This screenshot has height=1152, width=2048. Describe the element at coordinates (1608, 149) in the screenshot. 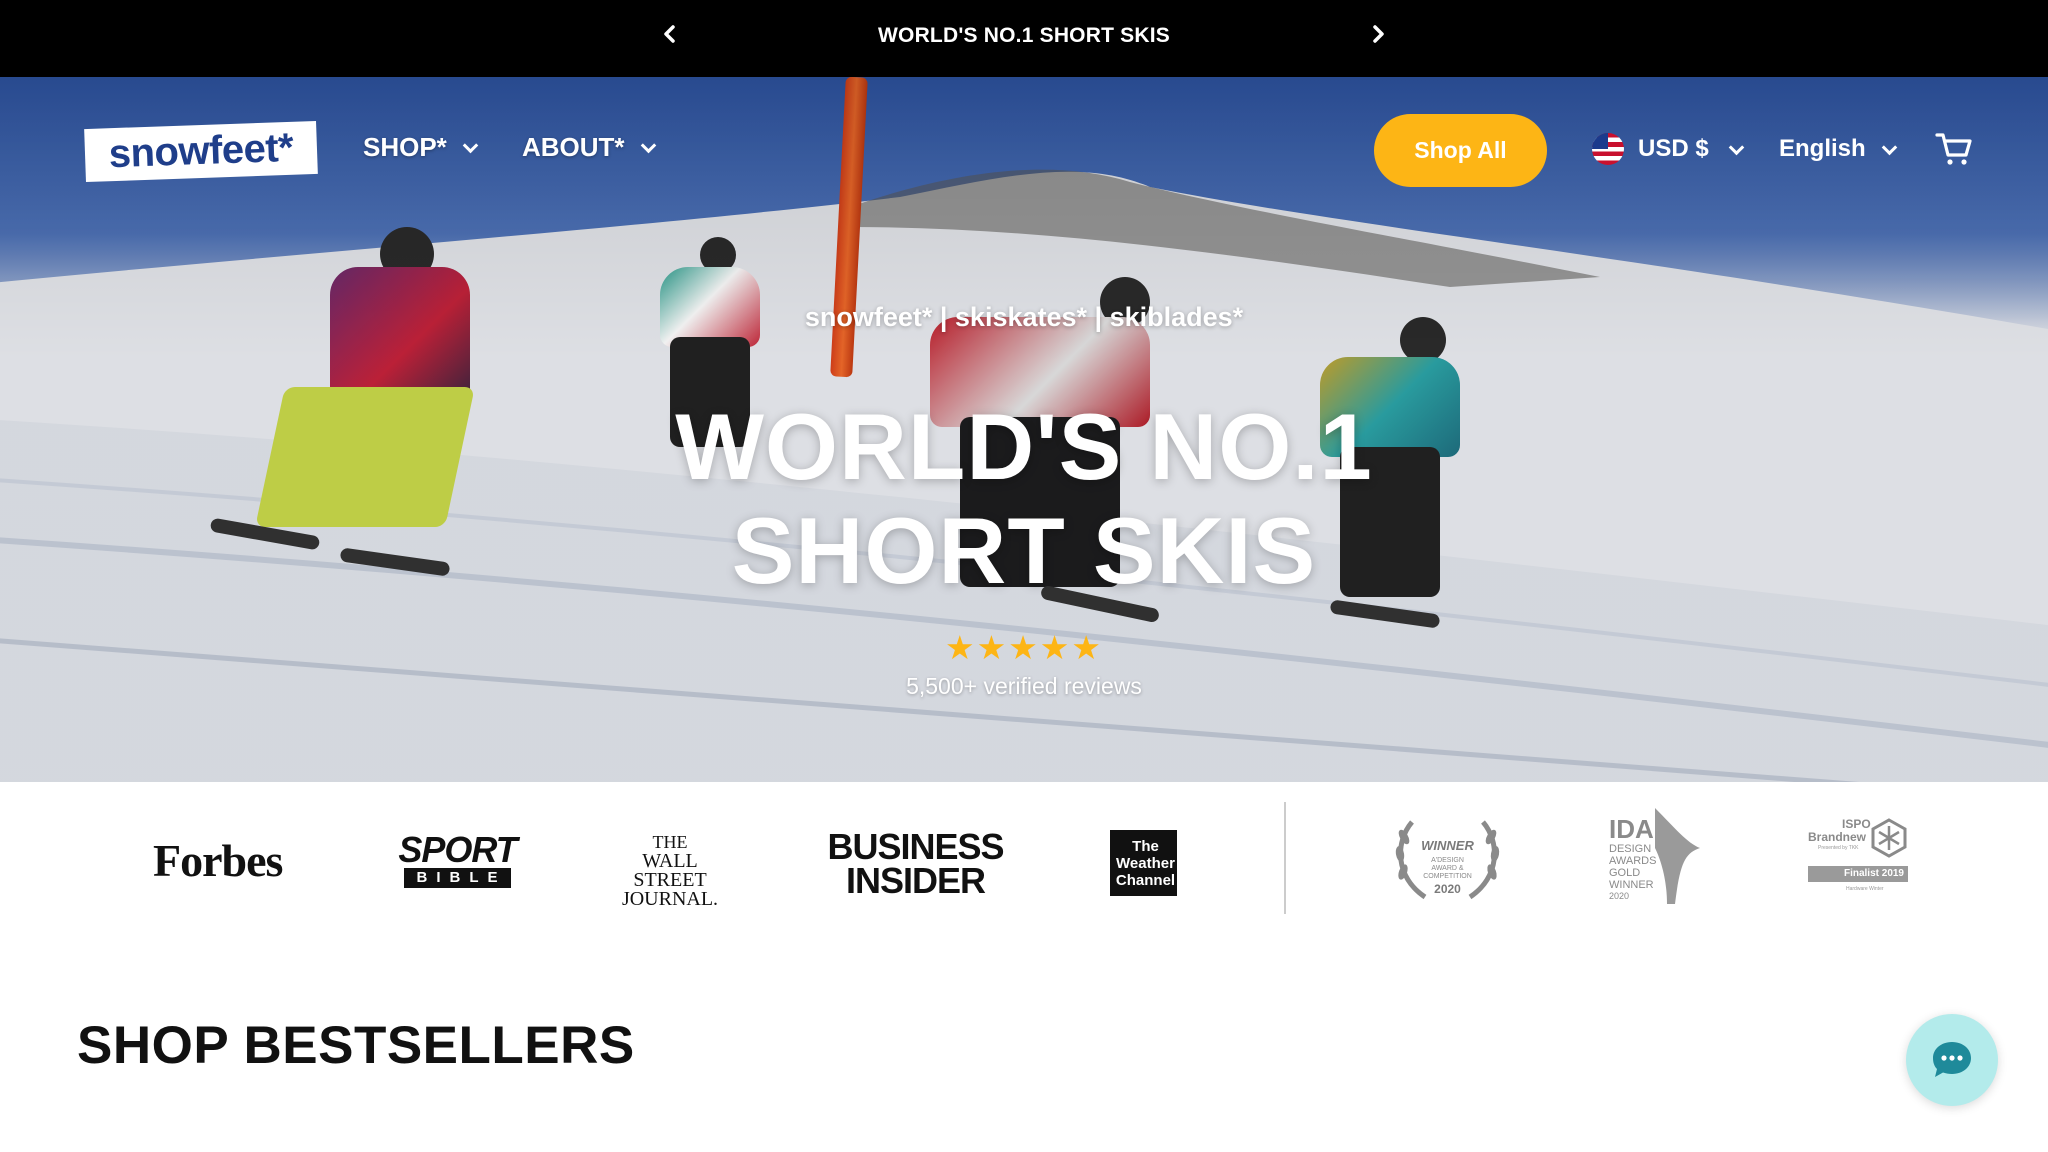

I see `us-flag-icon` at that location.